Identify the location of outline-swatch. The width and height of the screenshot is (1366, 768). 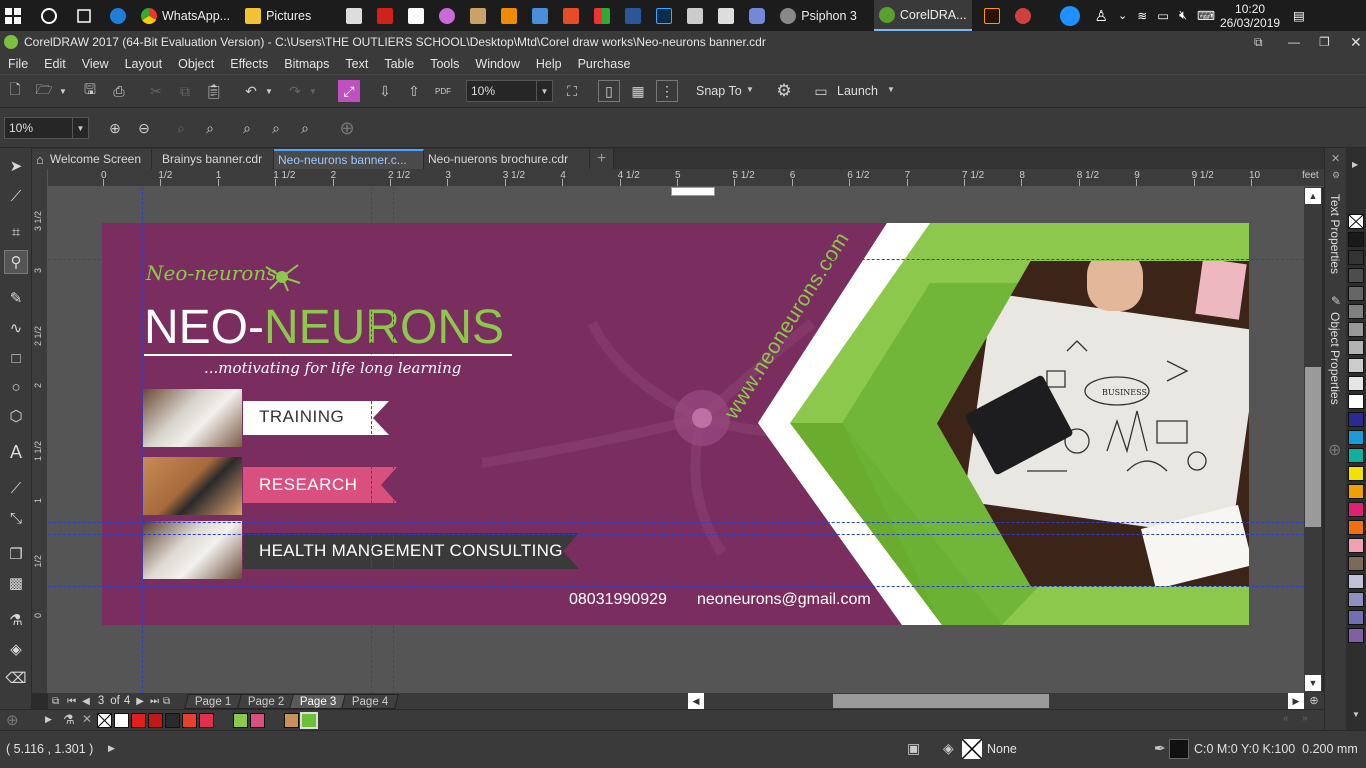
(1179, 749).